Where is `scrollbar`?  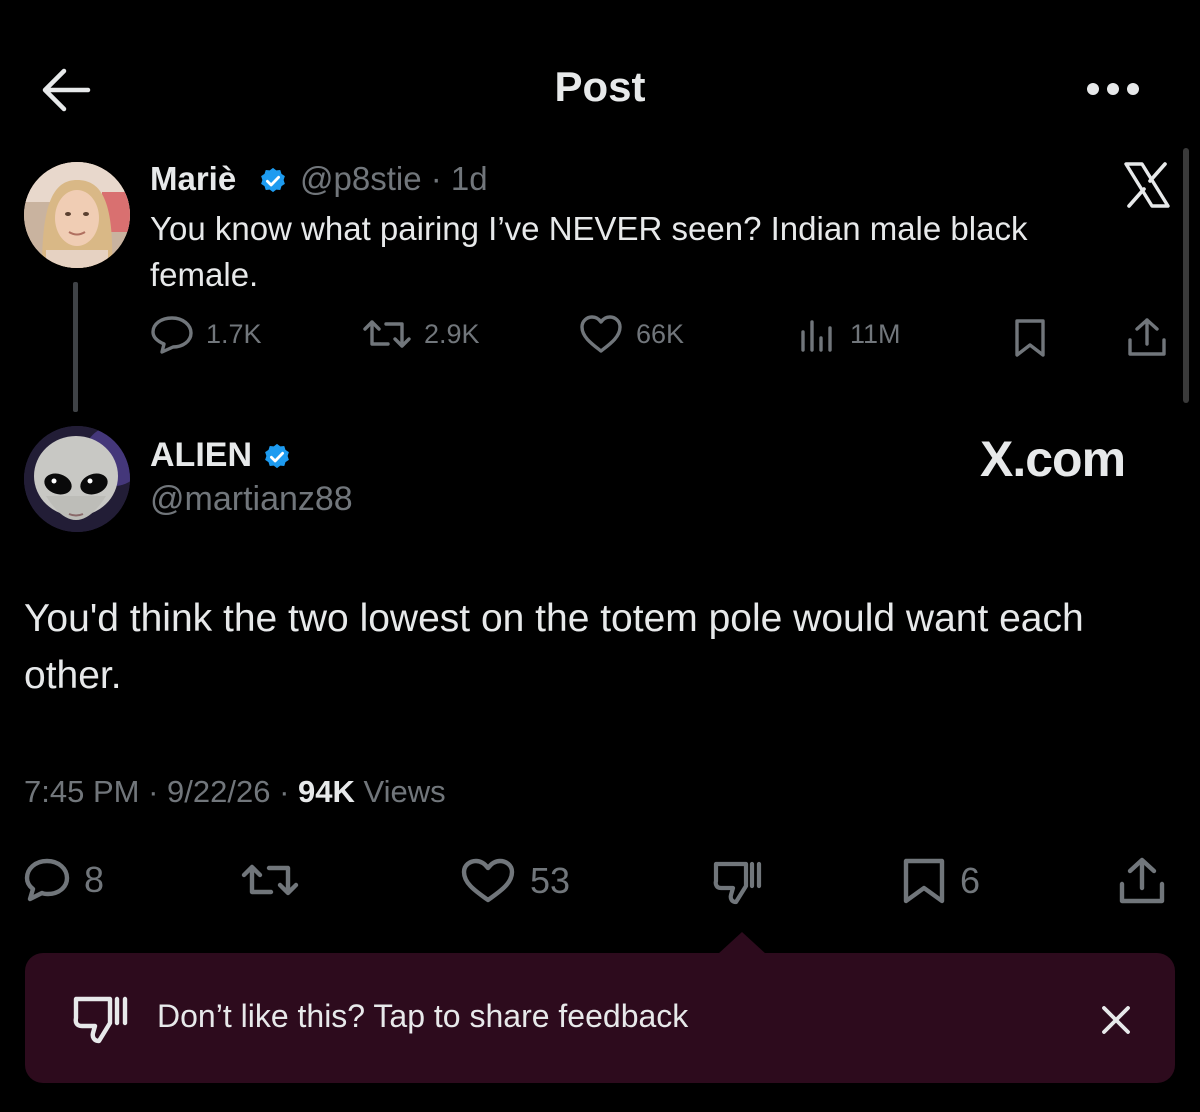 scrollbar is located at coordinates (1186, 275).